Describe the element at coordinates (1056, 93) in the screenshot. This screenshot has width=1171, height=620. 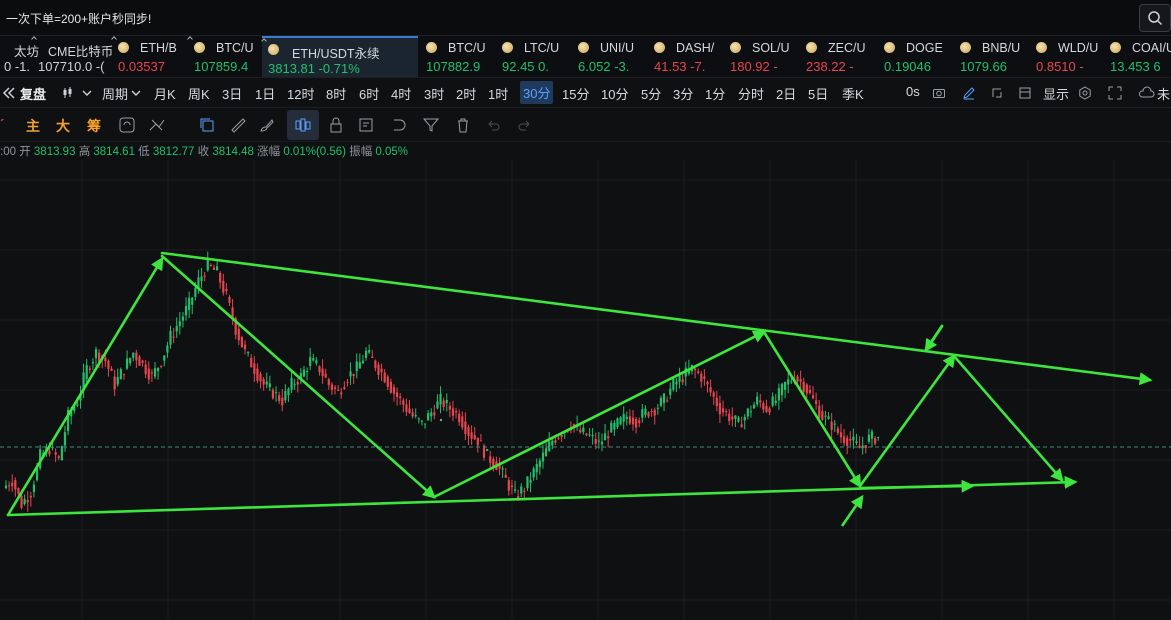
I see `display-button: 显示` at that location.